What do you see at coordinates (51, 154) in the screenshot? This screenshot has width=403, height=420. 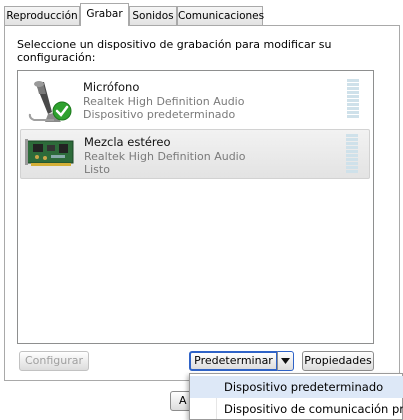 I see `sound-card-icon` at bounding box center [51, 154].